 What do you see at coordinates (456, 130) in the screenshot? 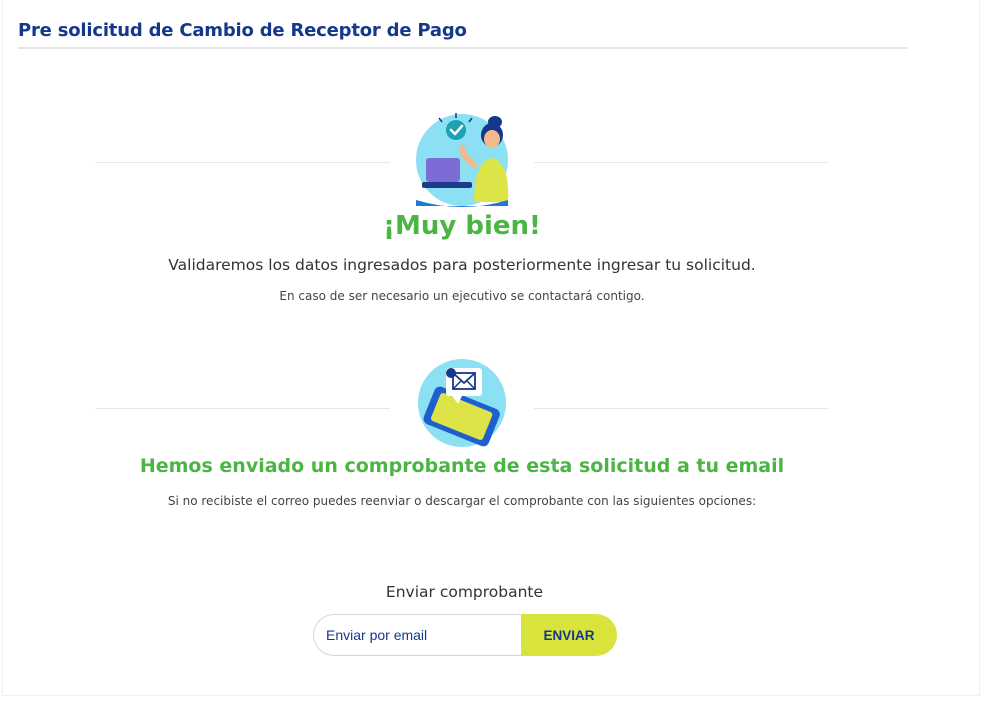
I see `checkmark-icon` at bounding box center [456, 130].